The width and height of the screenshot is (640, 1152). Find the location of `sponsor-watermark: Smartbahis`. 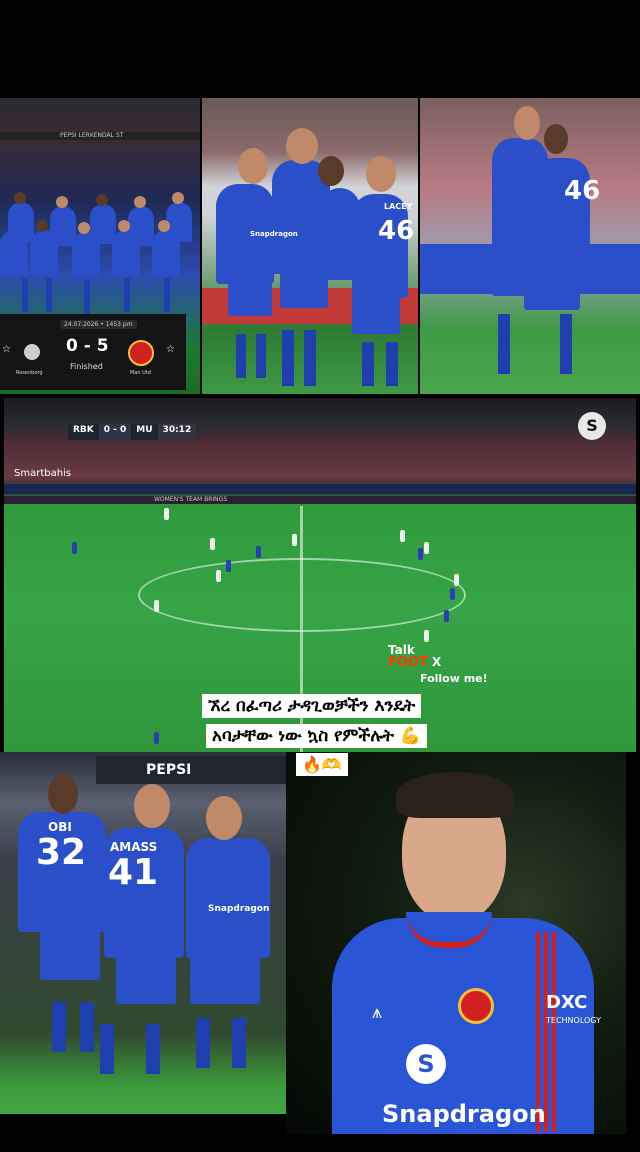

sponsor-watermark: Smartbahis is located at coordinates (43, 473).